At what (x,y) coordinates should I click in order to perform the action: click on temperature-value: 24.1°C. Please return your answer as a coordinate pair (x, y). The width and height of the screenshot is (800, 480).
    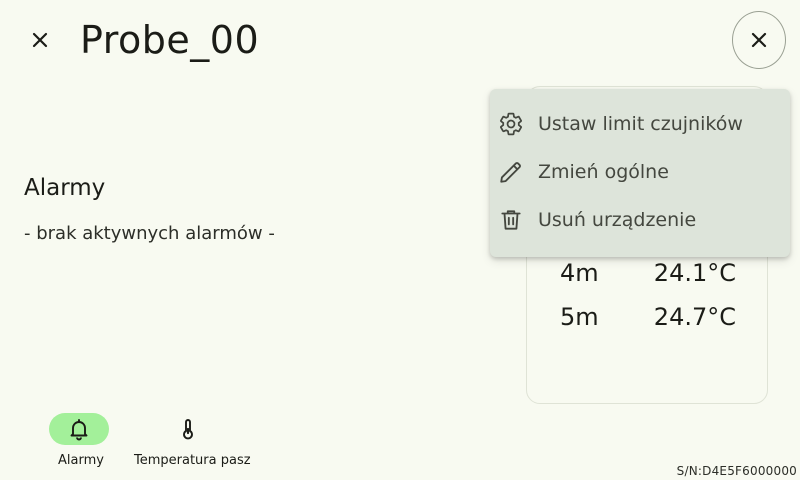
    Looking at the image, I should click on (694, 273).